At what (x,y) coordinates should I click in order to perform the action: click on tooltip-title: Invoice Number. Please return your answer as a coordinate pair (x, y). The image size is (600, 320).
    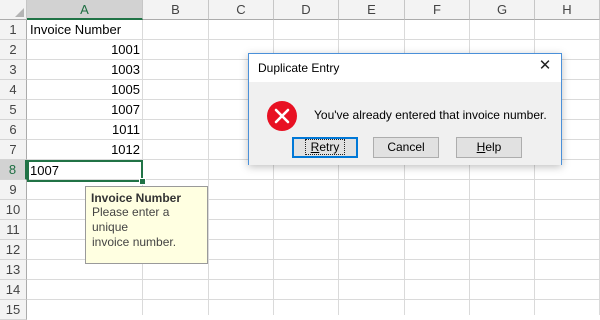
    Looking at the image, I should click on (136, 198).